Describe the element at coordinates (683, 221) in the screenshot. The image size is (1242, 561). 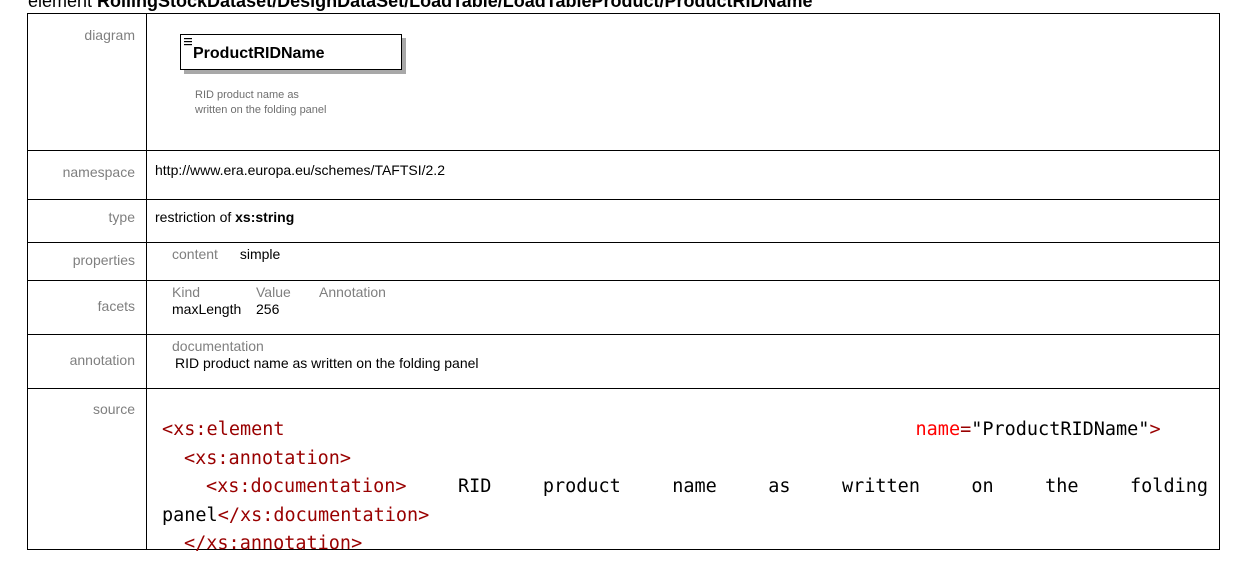
I see `type-value: restriction of xs:string` at that location.